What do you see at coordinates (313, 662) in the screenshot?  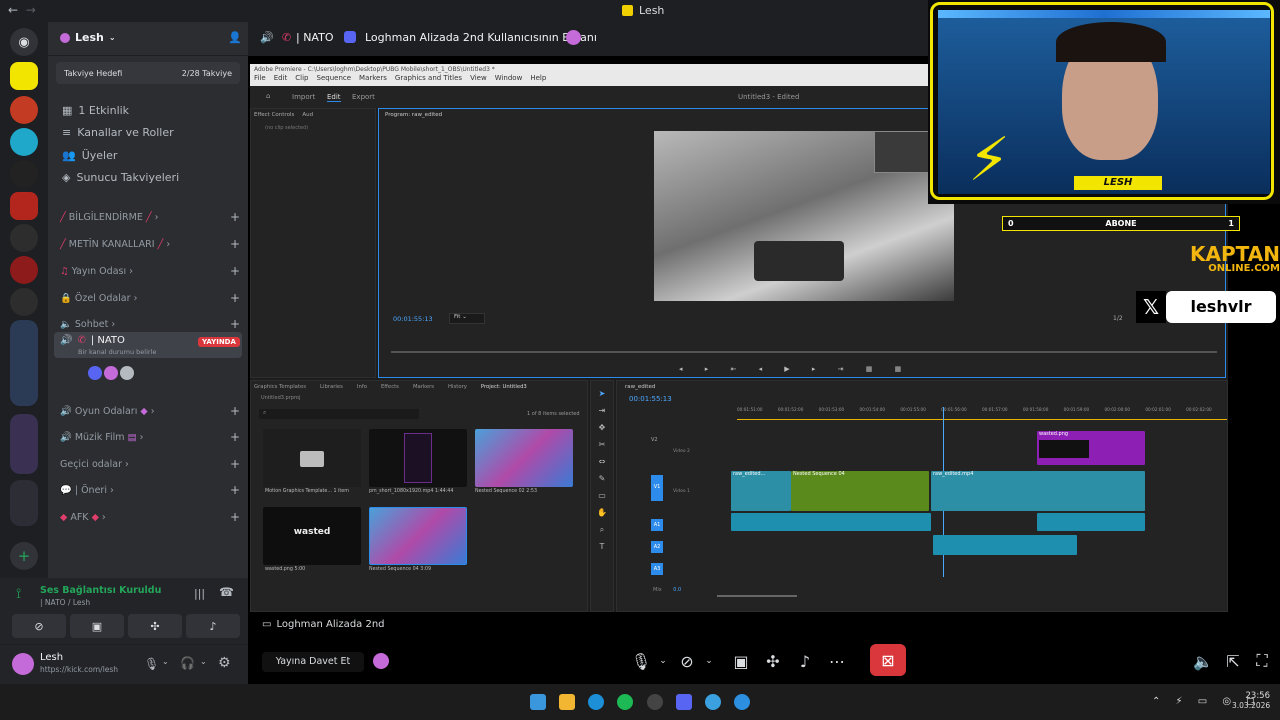 I see `invite-to-stream-button: Yayına Davet Et` at bounding box center [313, 662].